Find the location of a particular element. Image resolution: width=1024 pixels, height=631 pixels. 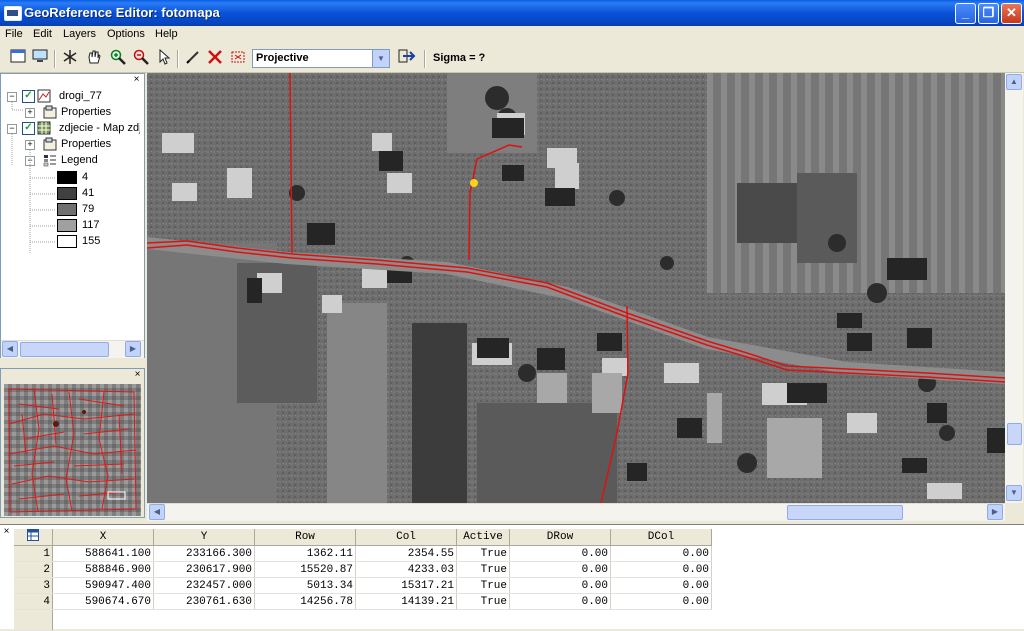

chevron-down-icon: ▼ is located at coordinates (380, 58).